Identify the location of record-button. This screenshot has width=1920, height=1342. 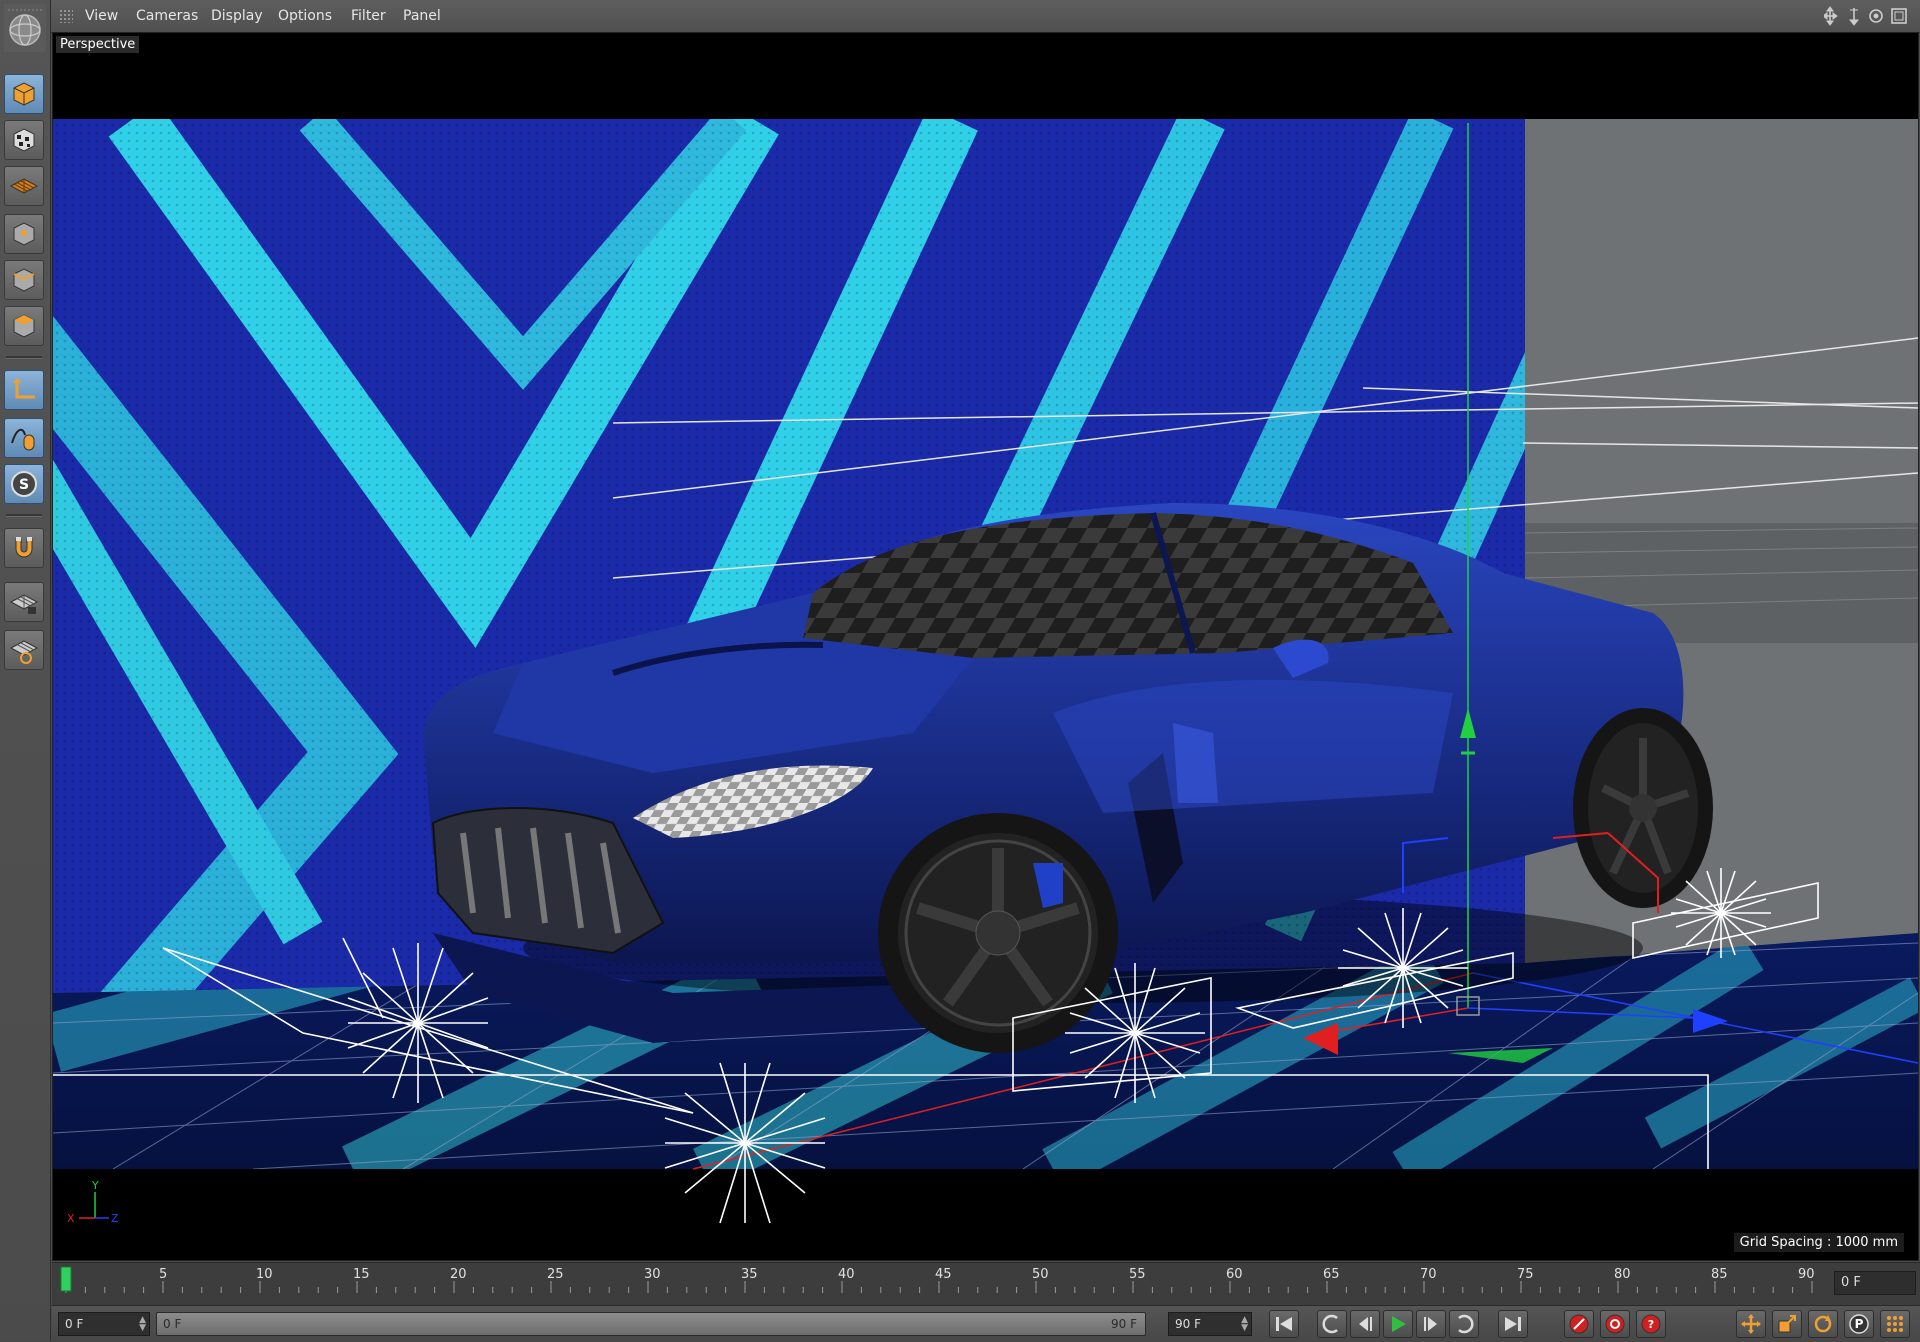
(1579, 1324).